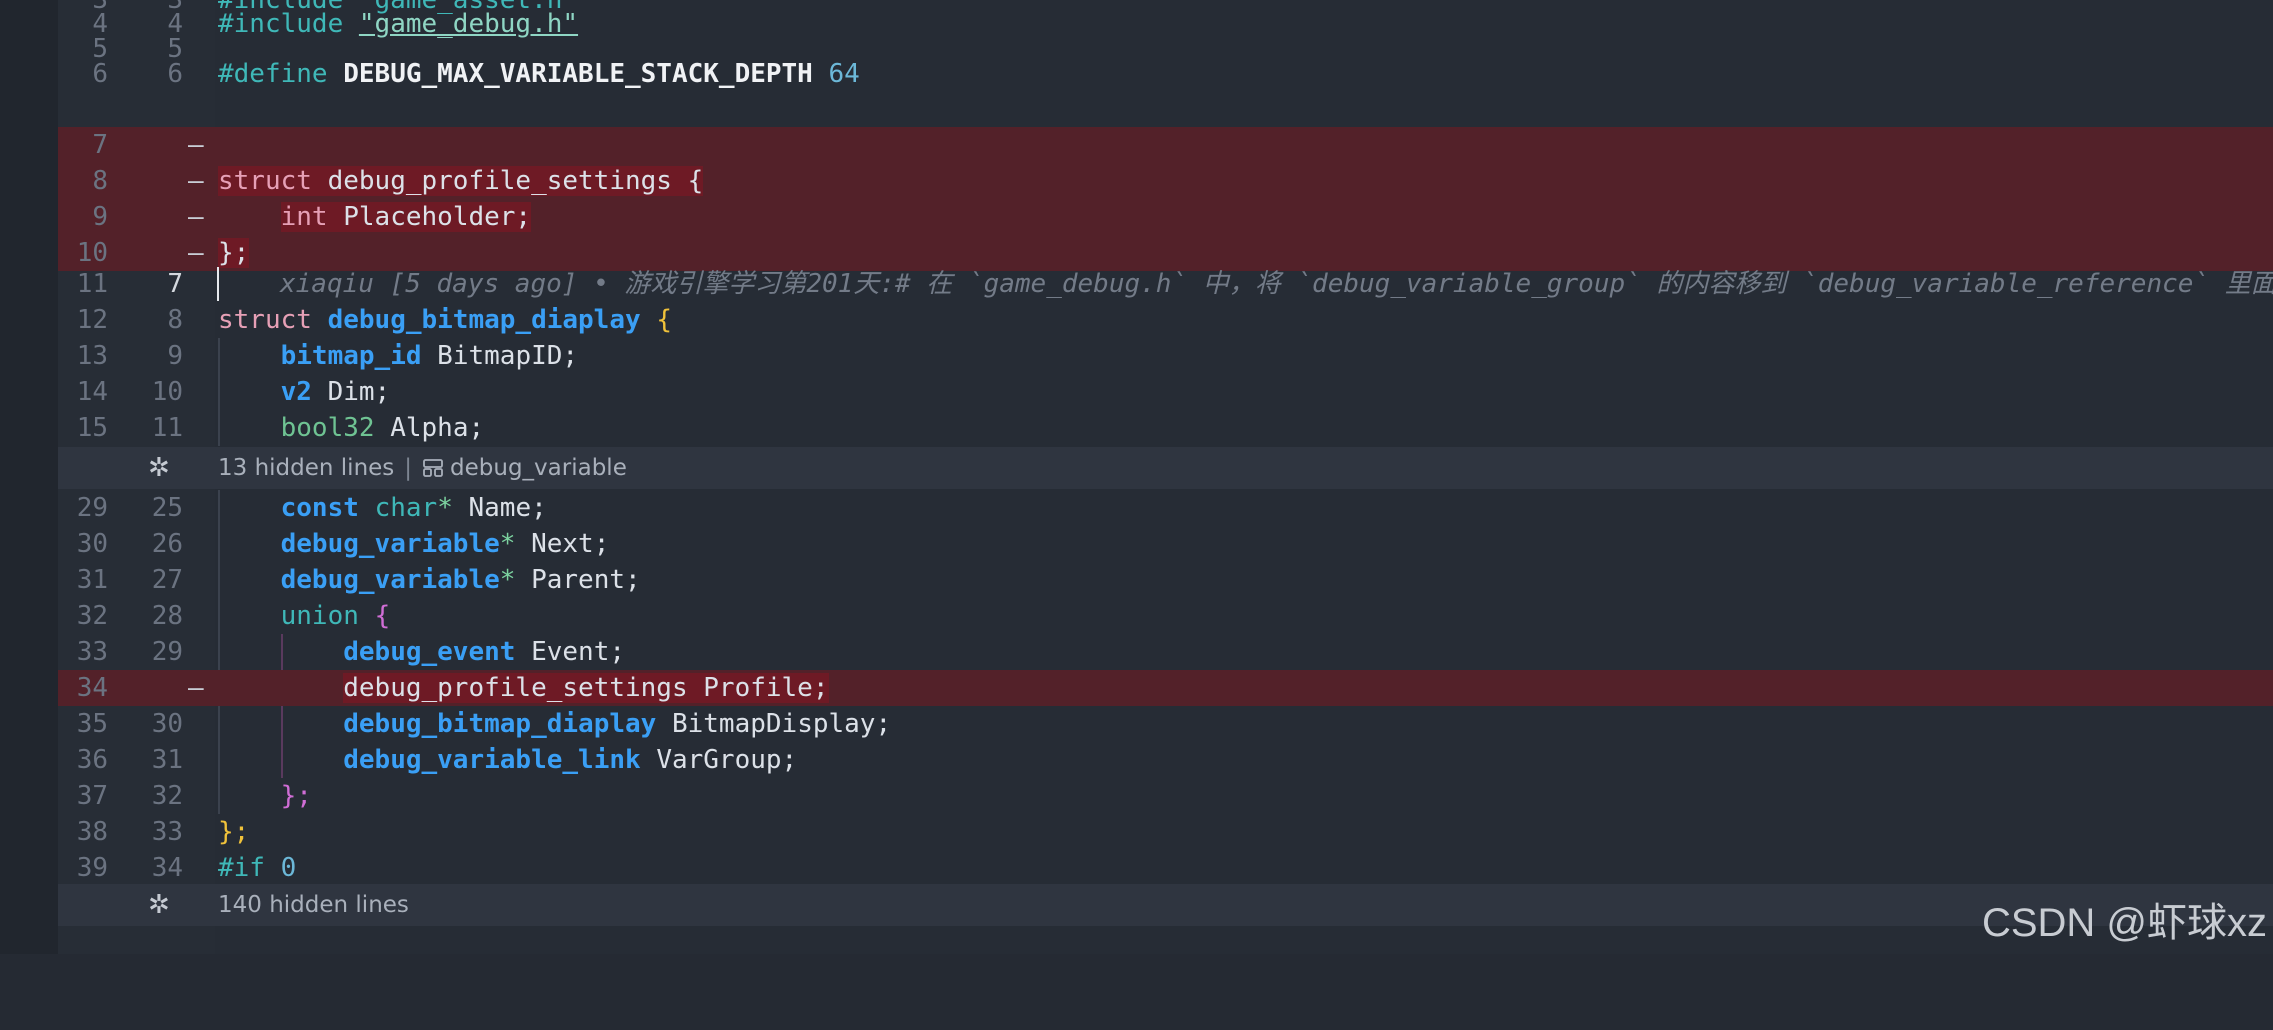 Image resolution: width=2273 pixels, height=1030 pixels. Describe the element at coordinates (1165, 320) in the screenshot. I see `code-line: 12 8 struct debug_bitmap_diaplay {` at that location.